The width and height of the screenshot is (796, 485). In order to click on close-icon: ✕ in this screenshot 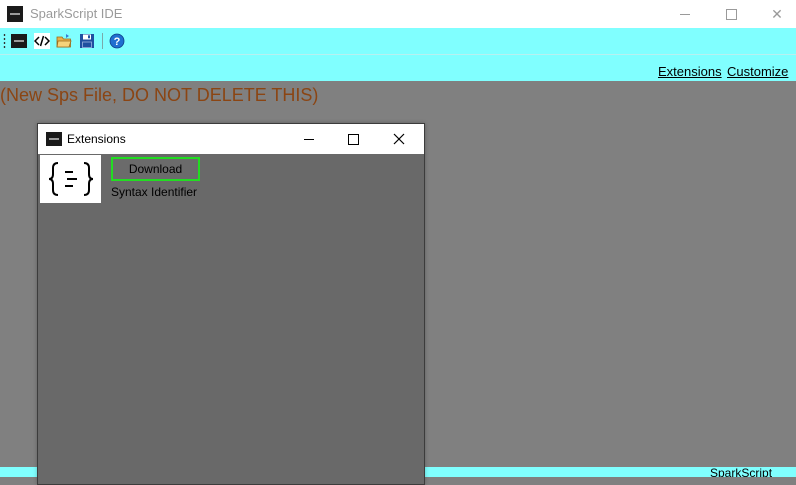, I will do `click(777, 13)`.